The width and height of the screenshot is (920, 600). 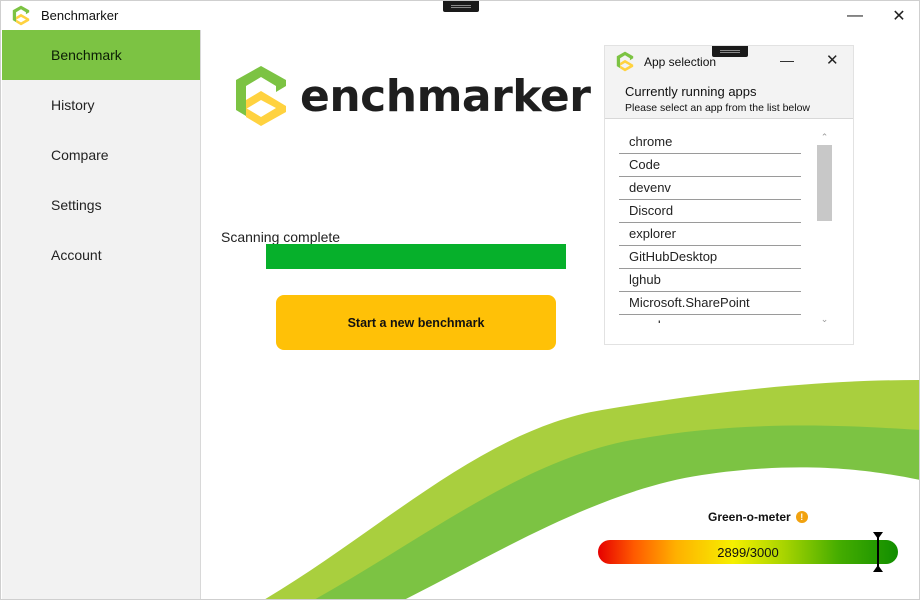 I want to click on list-scrollbar: ⌃ ⌄, so click(x=824, y=228).